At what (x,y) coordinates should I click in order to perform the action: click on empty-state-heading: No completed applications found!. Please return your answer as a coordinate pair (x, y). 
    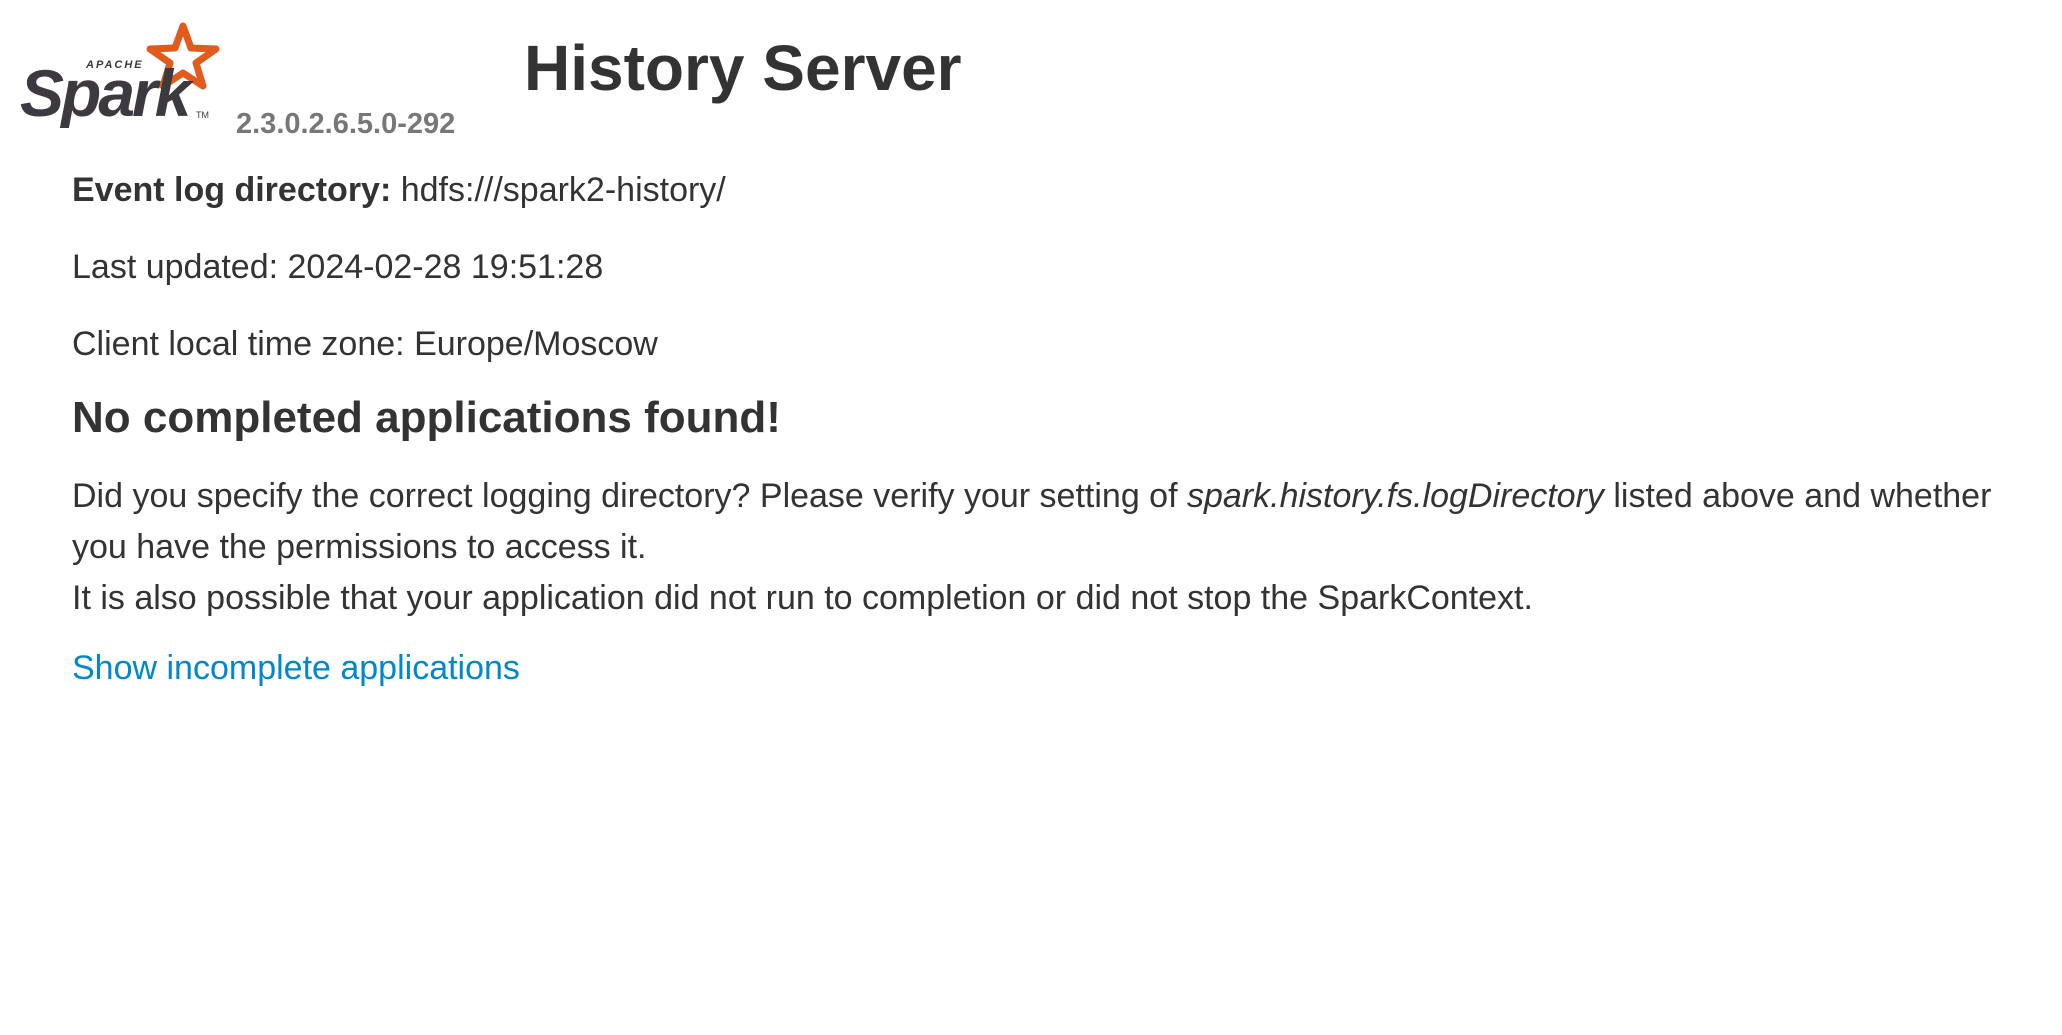
    Looking at the image, I should click on (426, 417).